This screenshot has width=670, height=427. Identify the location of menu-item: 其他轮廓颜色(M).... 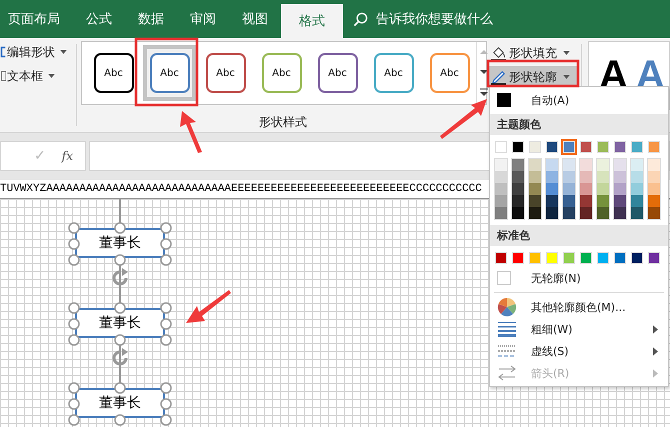
(579, 307).